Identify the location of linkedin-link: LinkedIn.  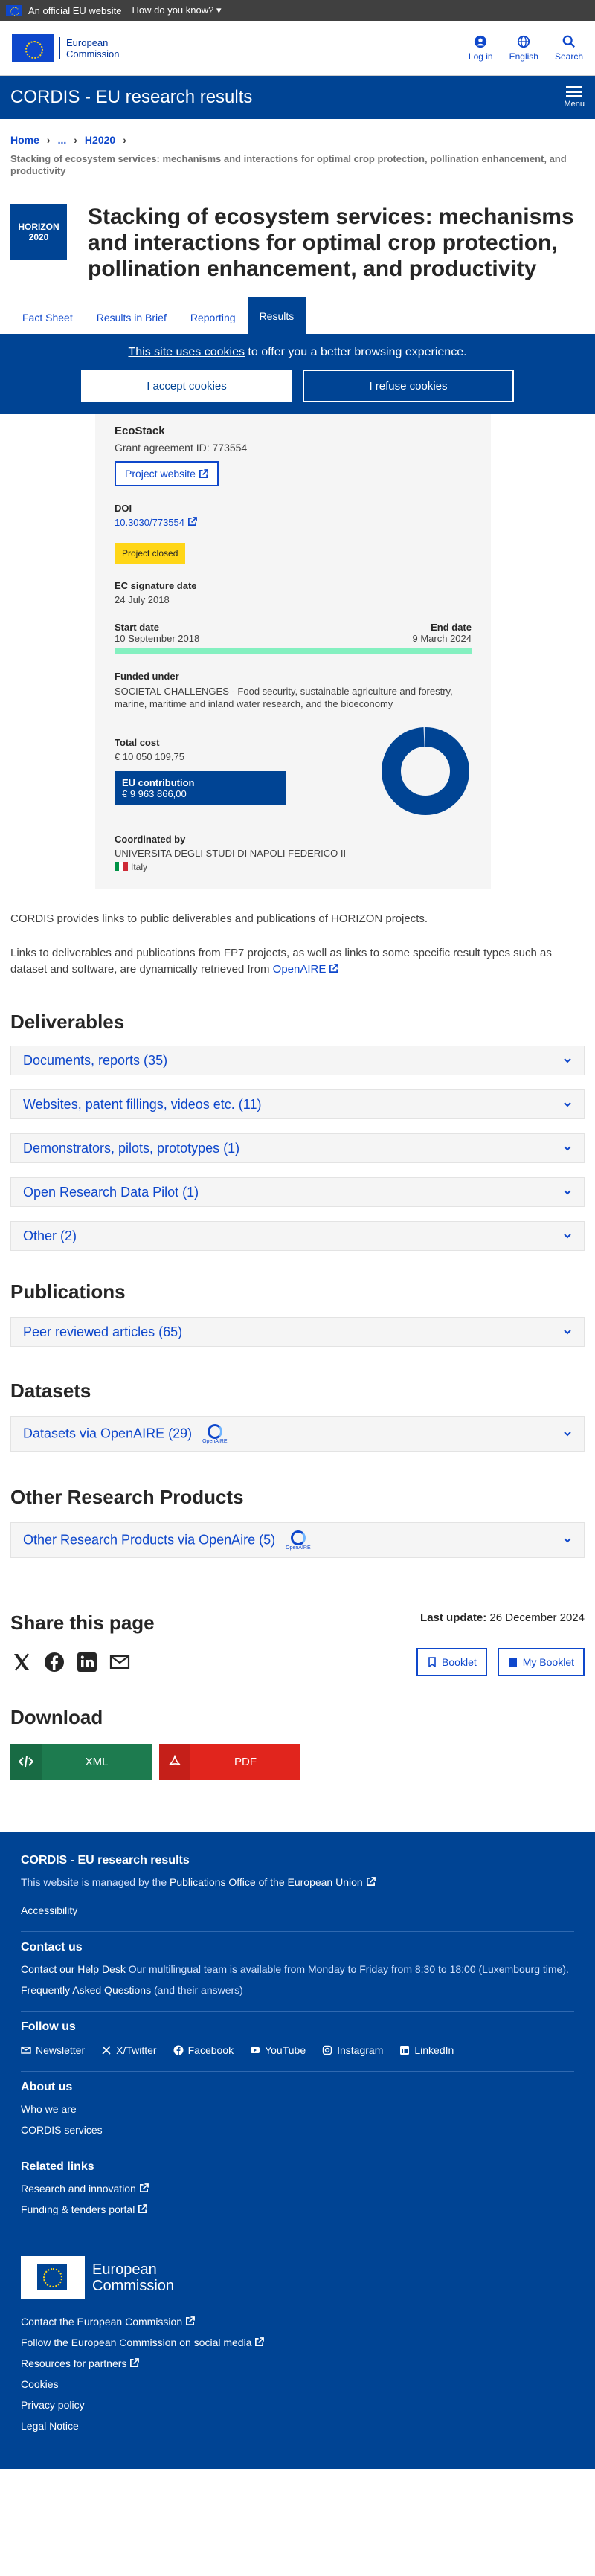
(427, 2050).